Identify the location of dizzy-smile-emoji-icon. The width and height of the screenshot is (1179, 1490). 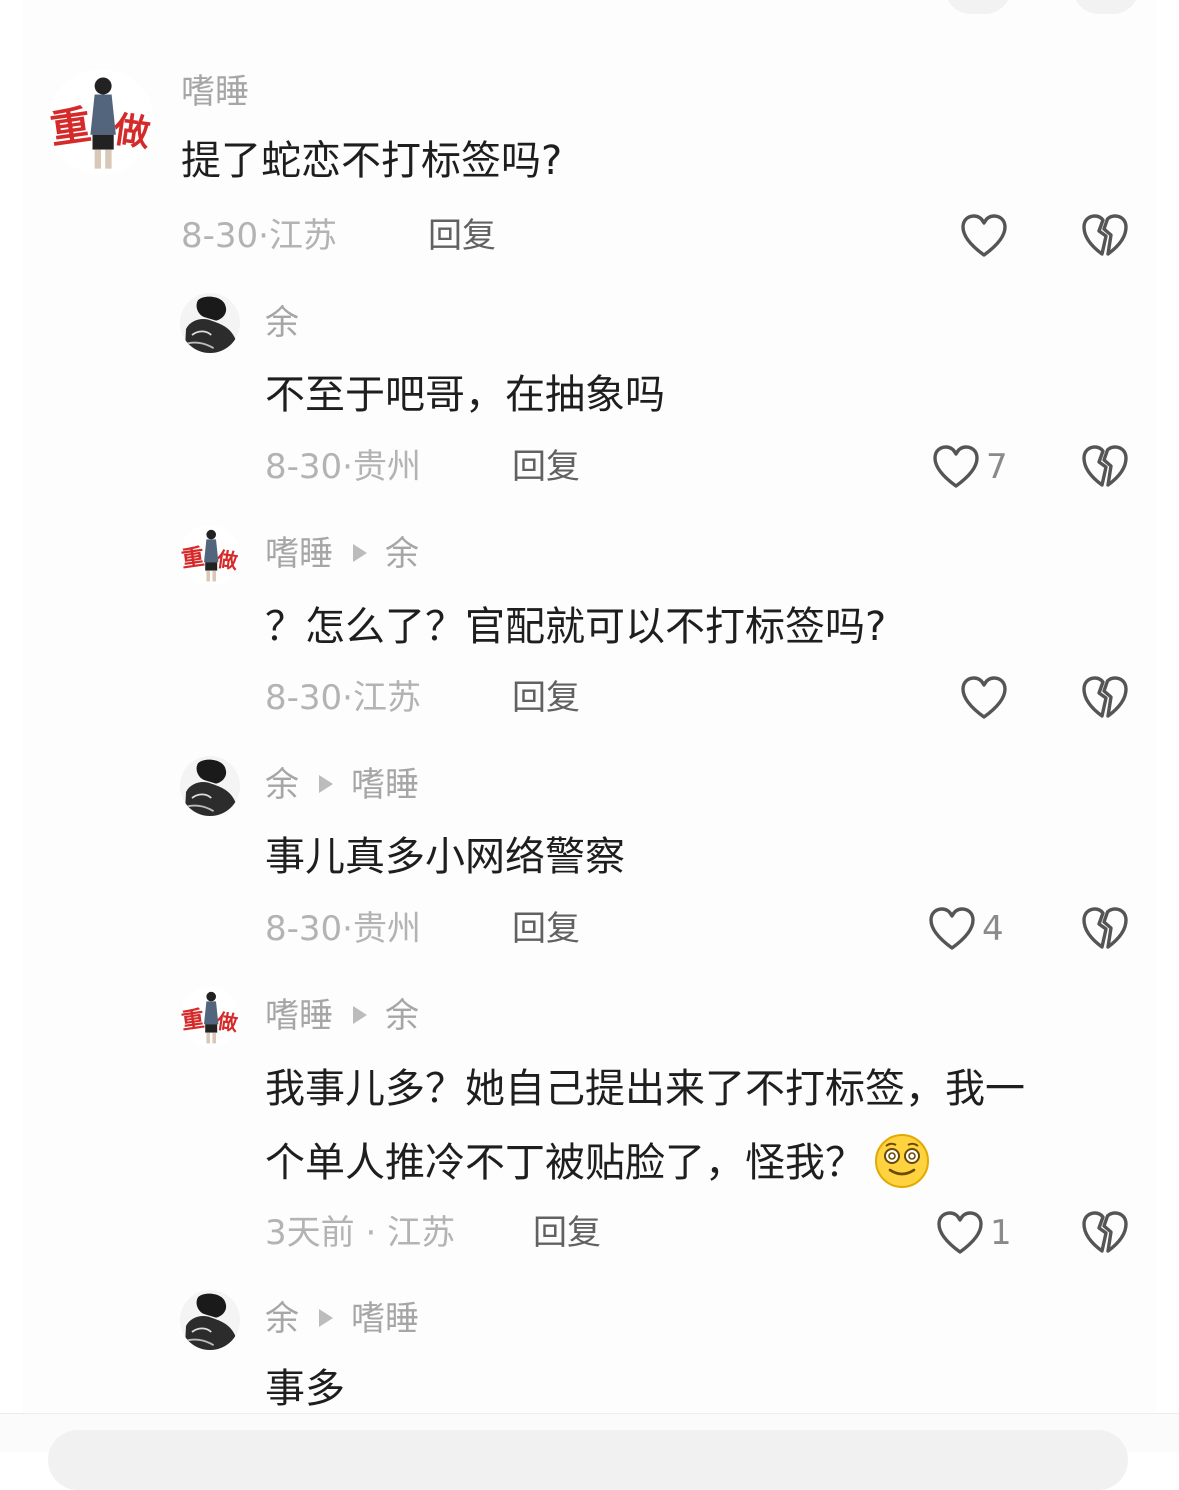
(902, 1161).